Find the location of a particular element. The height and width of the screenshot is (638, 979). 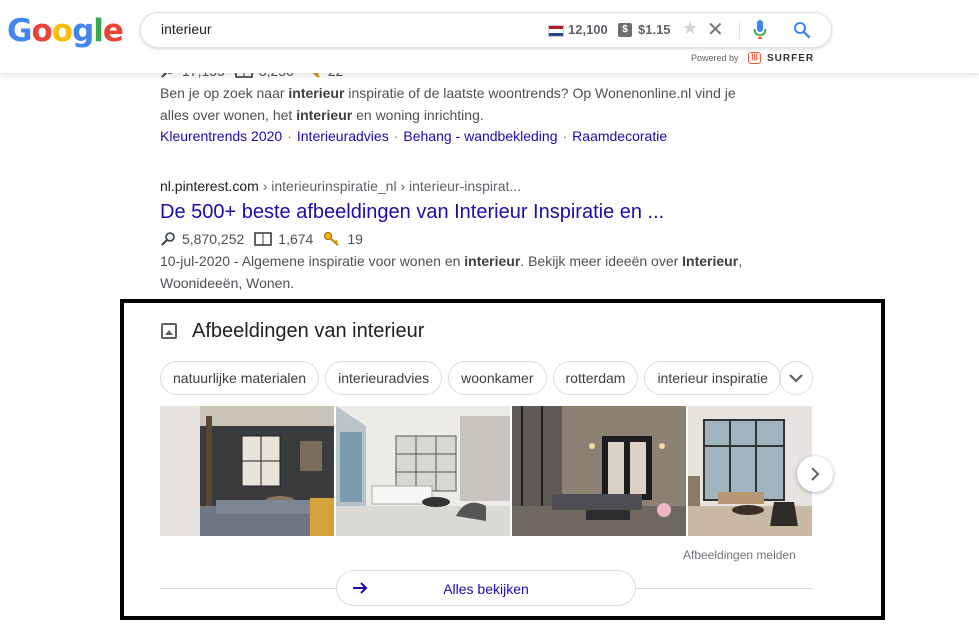

sitelink: Behang - wandbekleding is located at coordinates (480, 136).